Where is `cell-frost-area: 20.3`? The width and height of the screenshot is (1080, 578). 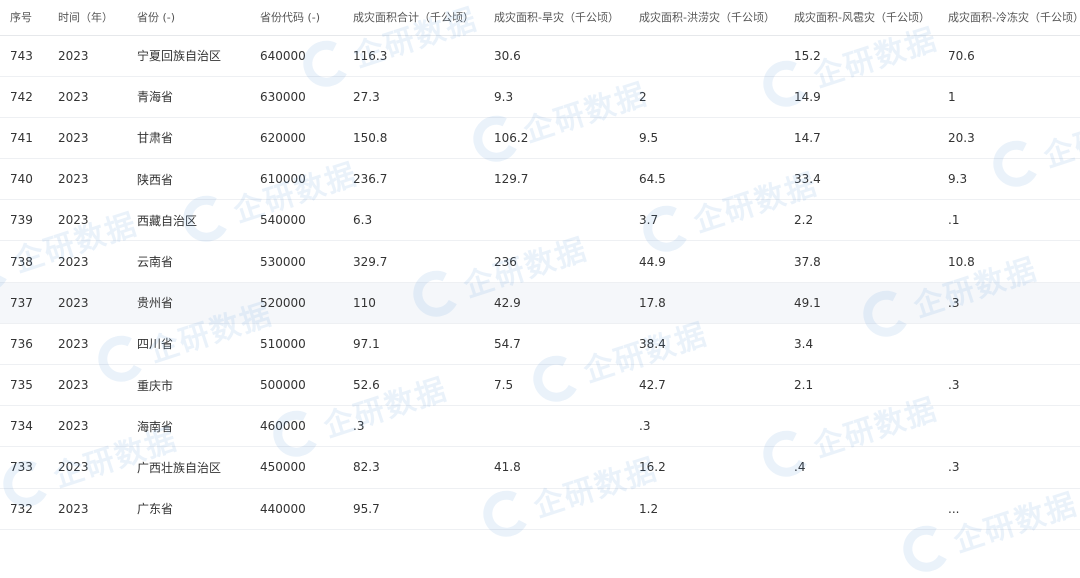
cell-frost-area: 20.3 is located at coordinates (1009, 138).